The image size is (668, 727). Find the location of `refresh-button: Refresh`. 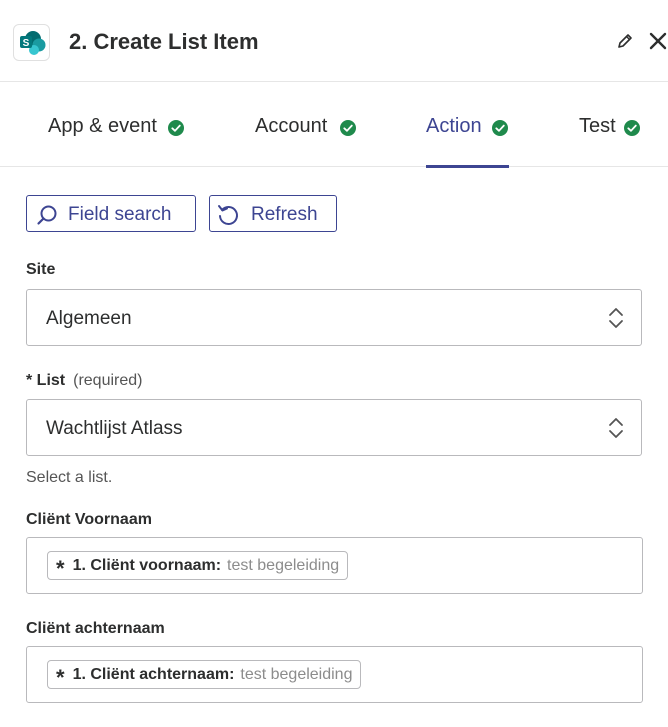

refresh-button: Refresh is located at coordinates (273, 213).